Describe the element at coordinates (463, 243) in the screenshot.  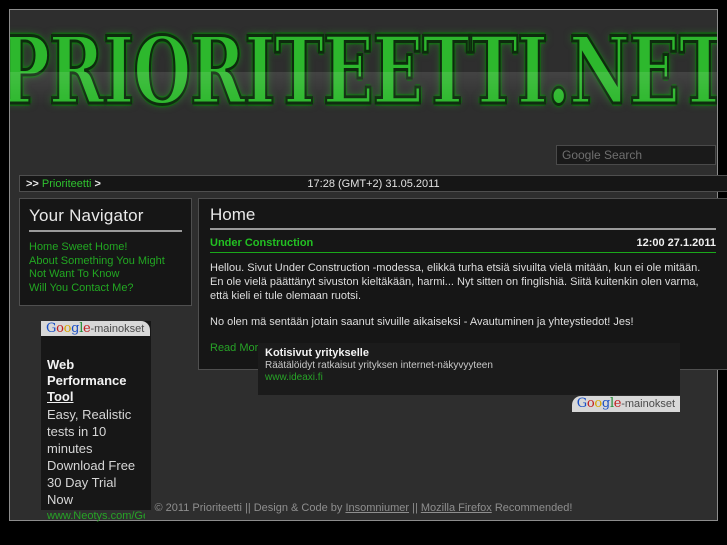
I see `post-header: Under Construction 12:00 27.1.2011` at that location.